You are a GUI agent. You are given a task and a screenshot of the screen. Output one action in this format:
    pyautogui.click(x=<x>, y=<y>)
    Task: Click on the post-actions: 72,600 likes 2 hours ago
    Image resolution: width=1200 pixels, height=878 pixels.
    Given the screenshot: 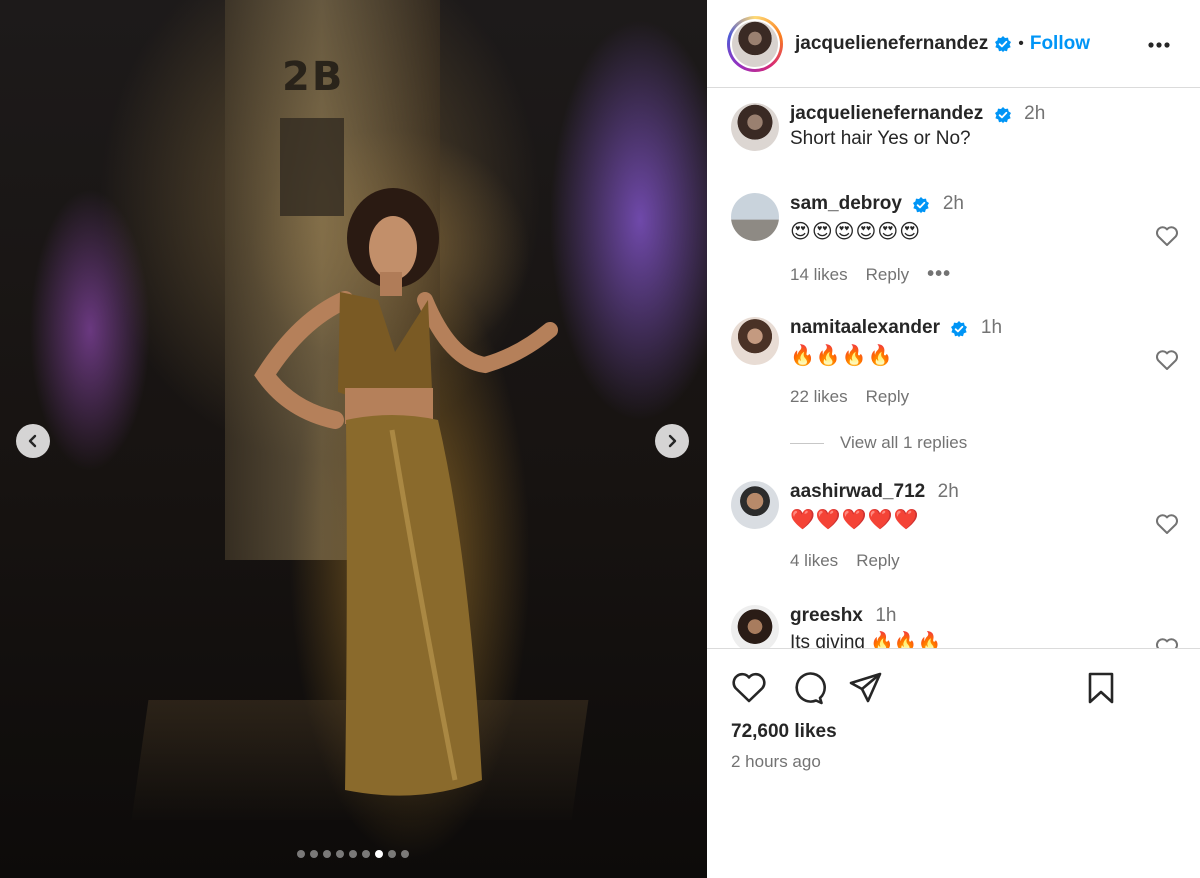 What is the action you would take?
    pyautogui.click(x=953, y=763)
    